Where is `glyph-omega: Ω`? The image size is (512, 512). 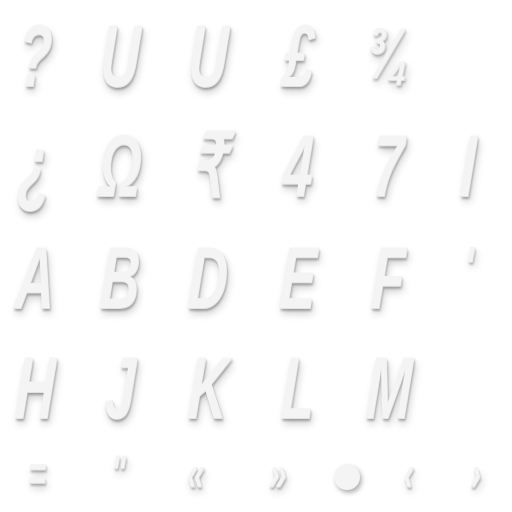 glyph-omega: Ω is located at coordinates (120, 165).